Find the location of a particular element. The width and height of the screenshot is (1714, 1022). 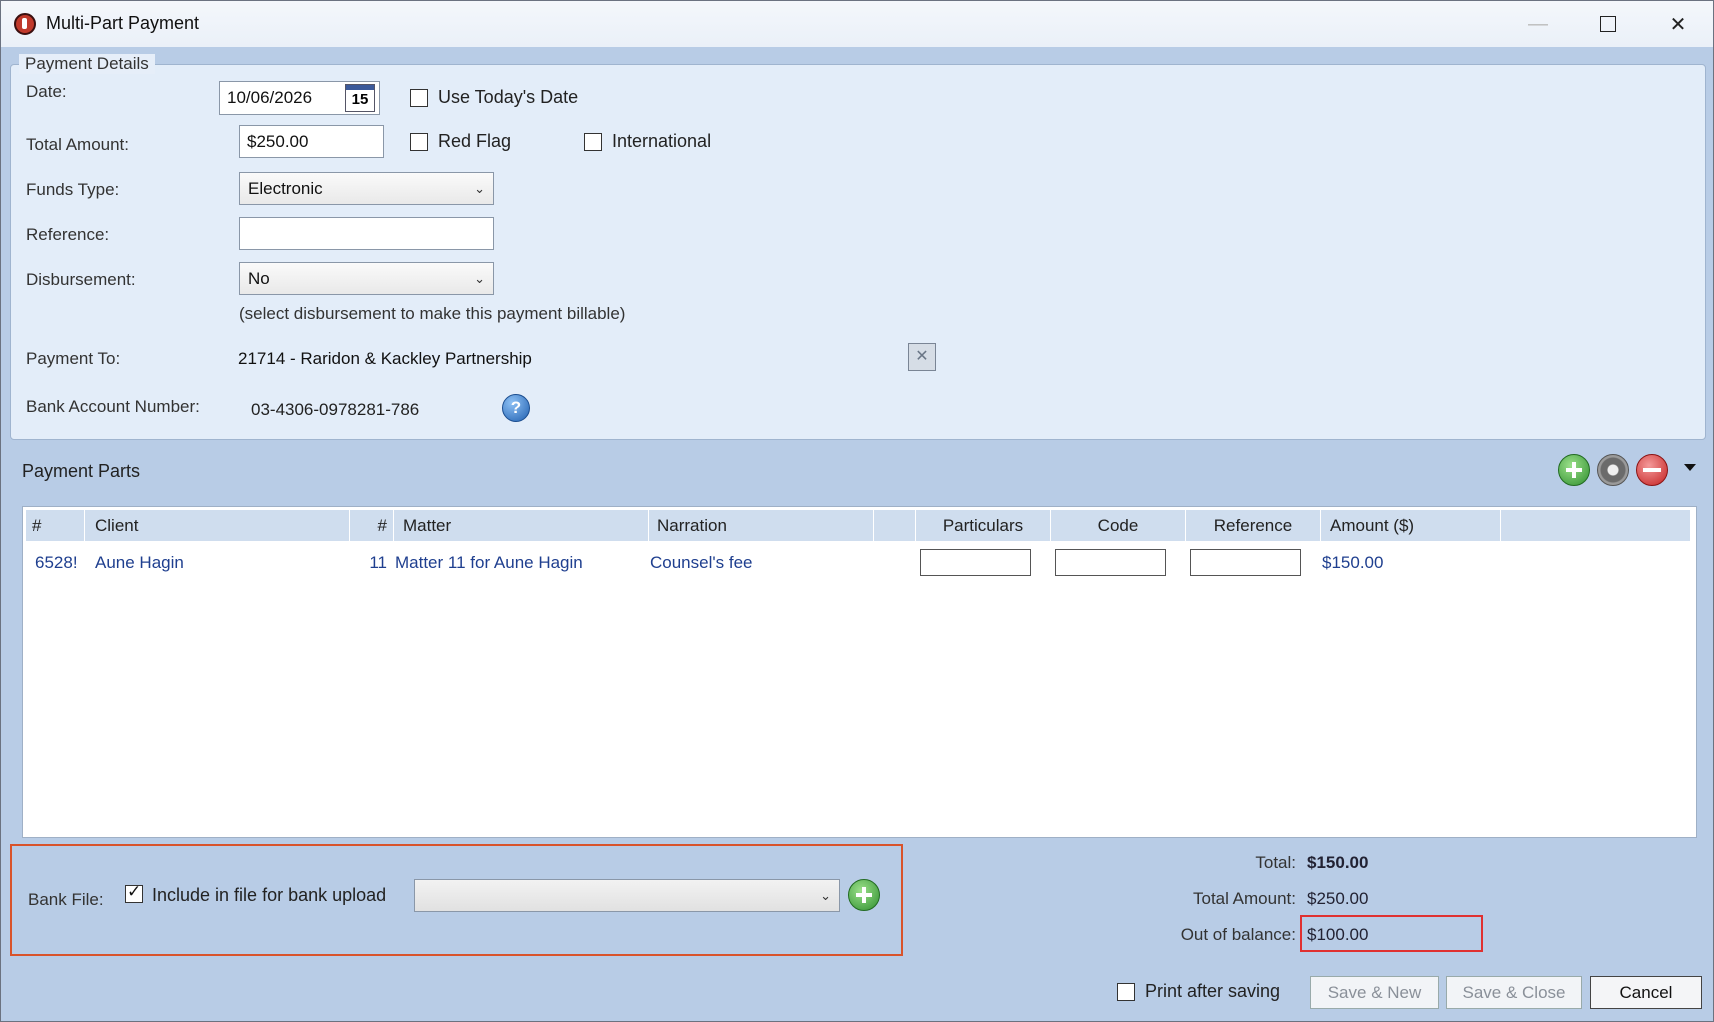

reference-input is located at coordinates (366, 233).